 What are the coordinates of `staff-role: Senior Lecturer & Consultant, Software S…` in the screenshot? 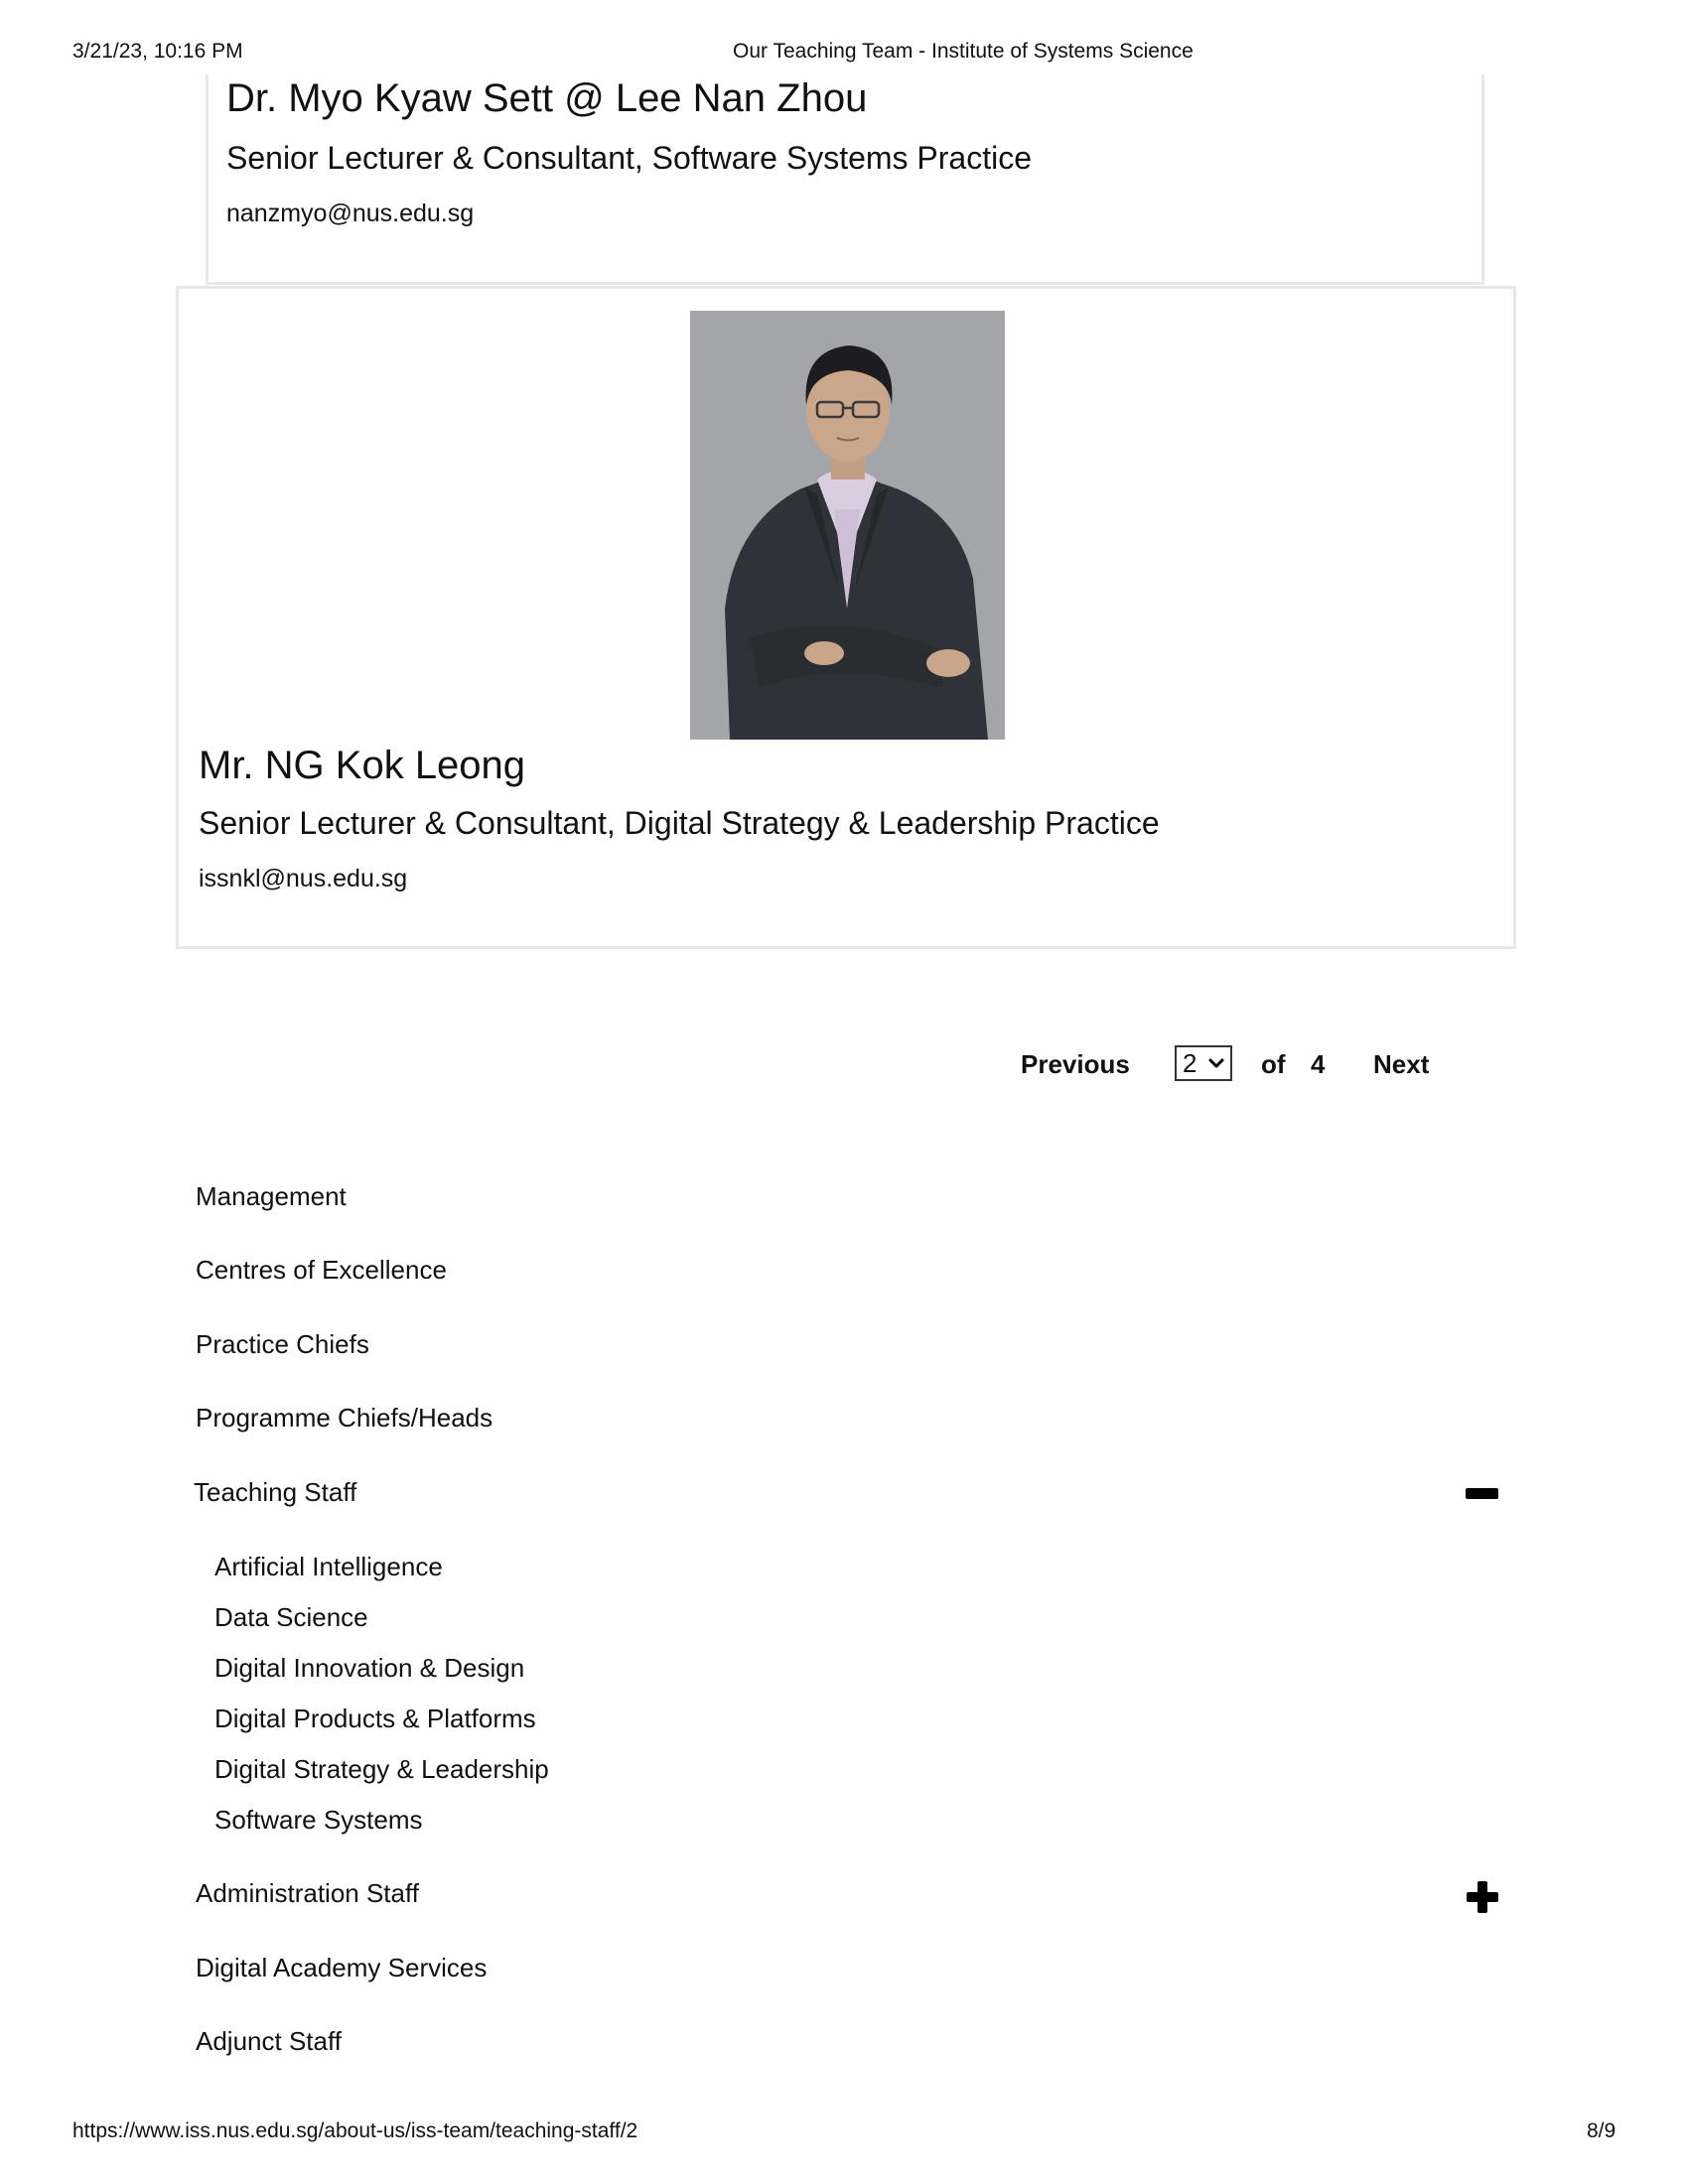 It's located at (629, 158).